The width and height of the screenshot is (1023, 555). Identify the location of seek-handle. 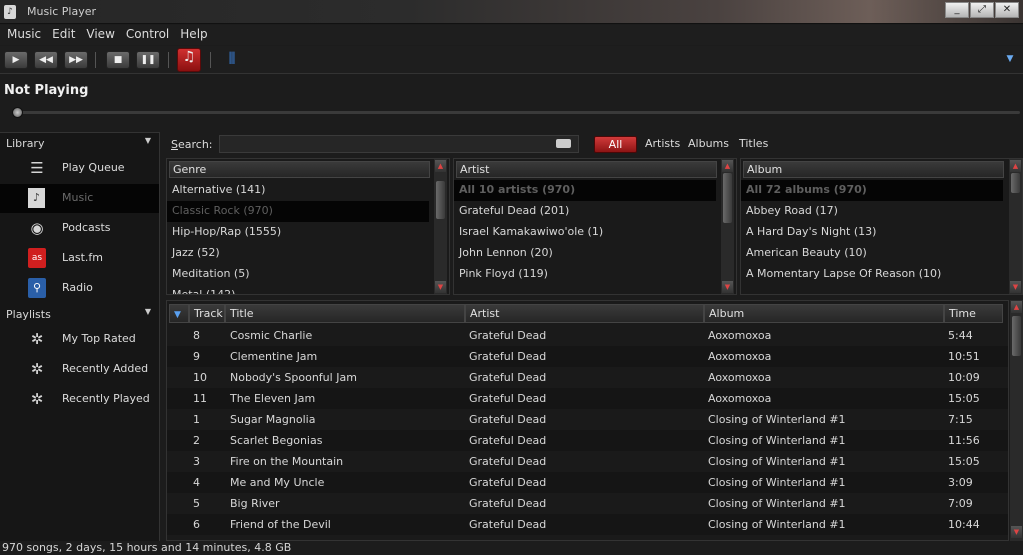
(17, 112).